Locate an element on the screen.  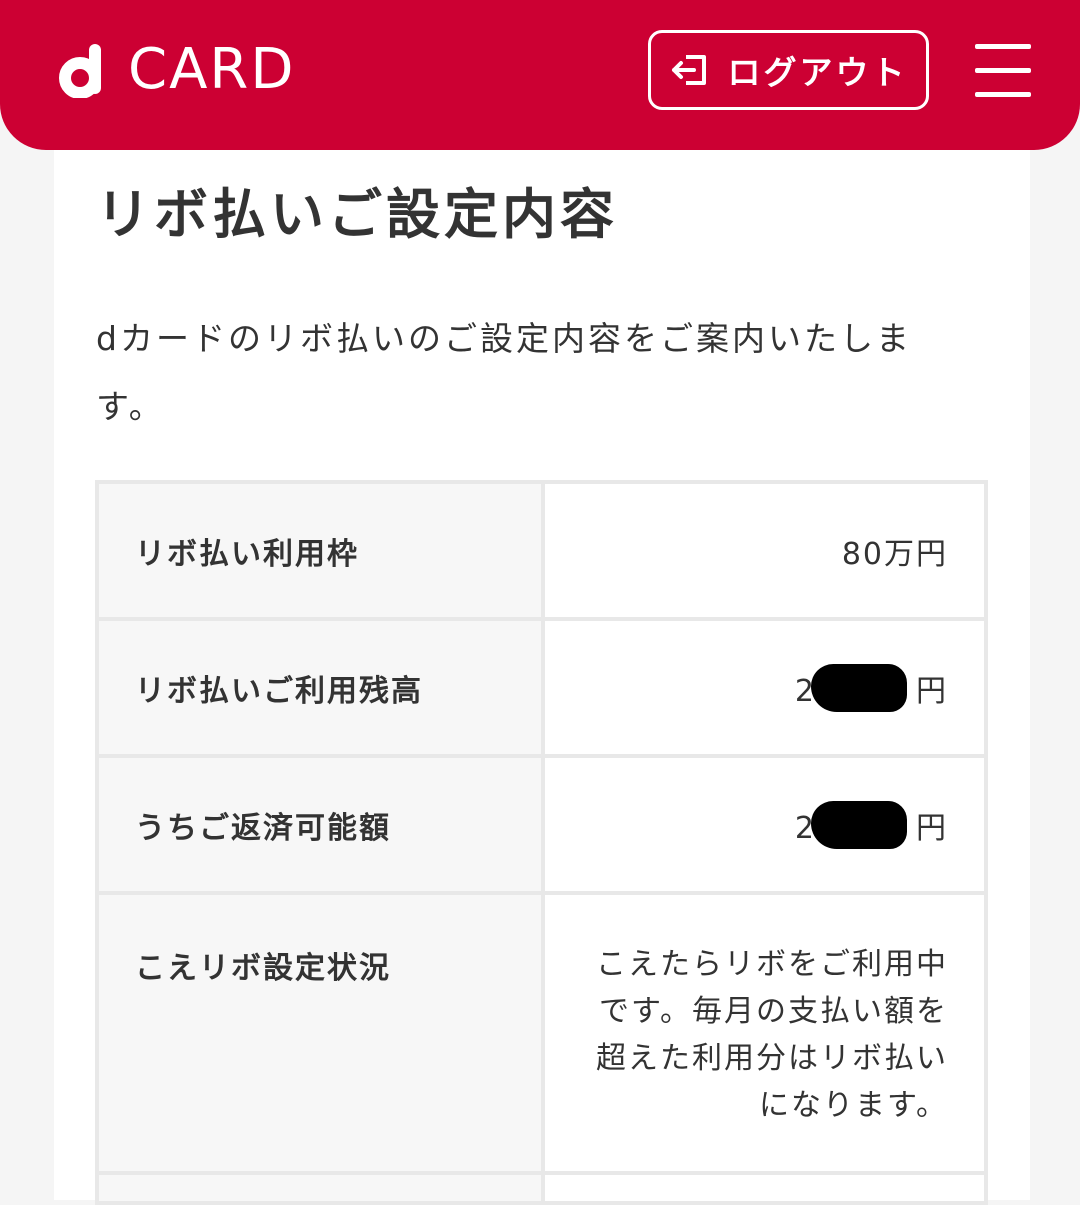
row-value: こえたらリボをご利用中です。毎月の支払い額を超えた利用分はリボ払いになります。 is located at coordinates (764, 1033).